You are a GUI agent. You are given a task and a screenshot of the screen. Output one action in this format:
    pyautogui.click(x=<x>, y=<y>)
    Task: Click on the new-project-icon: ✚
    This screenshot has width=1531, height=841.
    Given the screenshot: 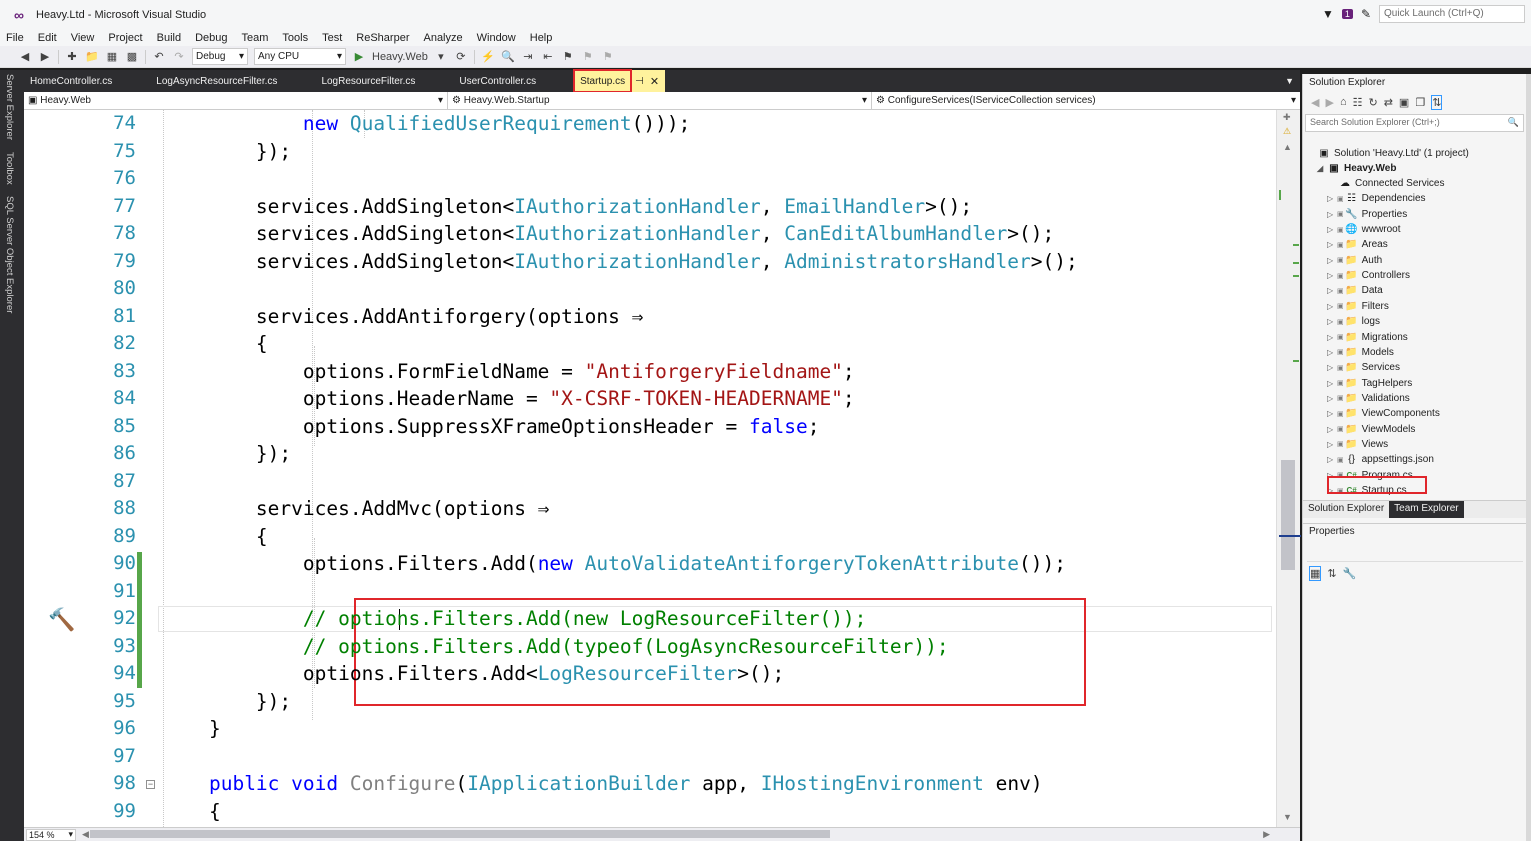 What is the action you would take?
    pyautogui.click(x=72, y=57)
    